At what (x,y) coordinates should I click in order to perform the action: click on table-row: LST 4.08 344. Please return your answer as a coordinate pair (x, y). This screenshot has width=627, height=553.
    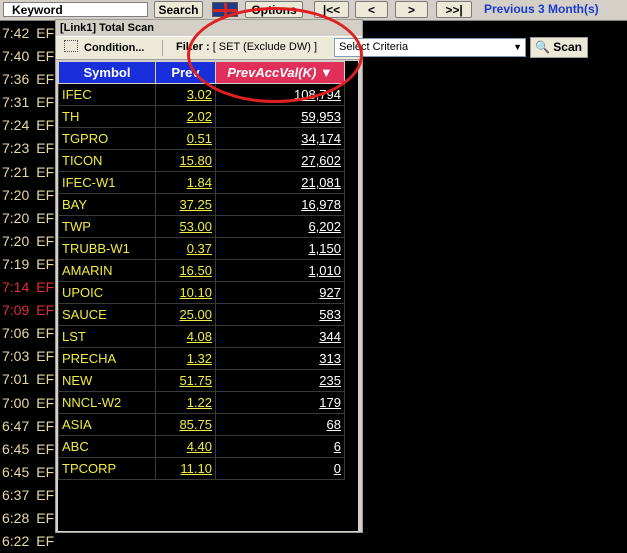
    Looking at the image, I should click on (201, 336).